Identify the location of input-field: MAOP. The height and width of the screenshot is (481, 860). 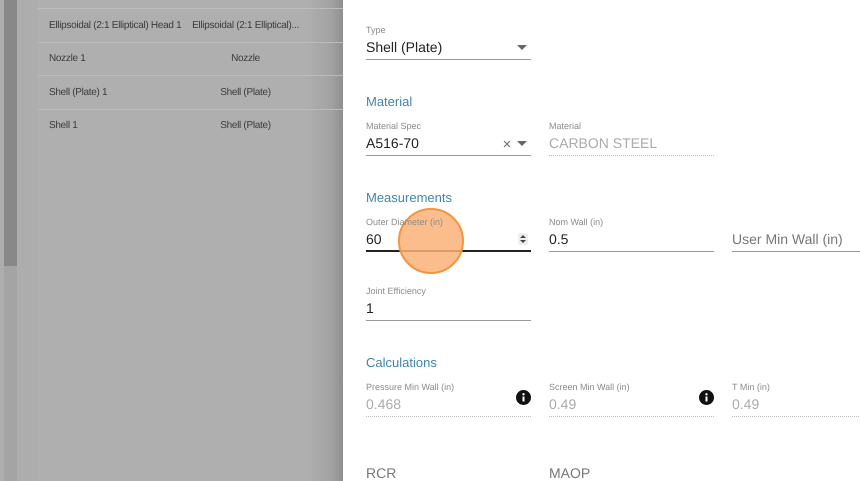
(631, 472).